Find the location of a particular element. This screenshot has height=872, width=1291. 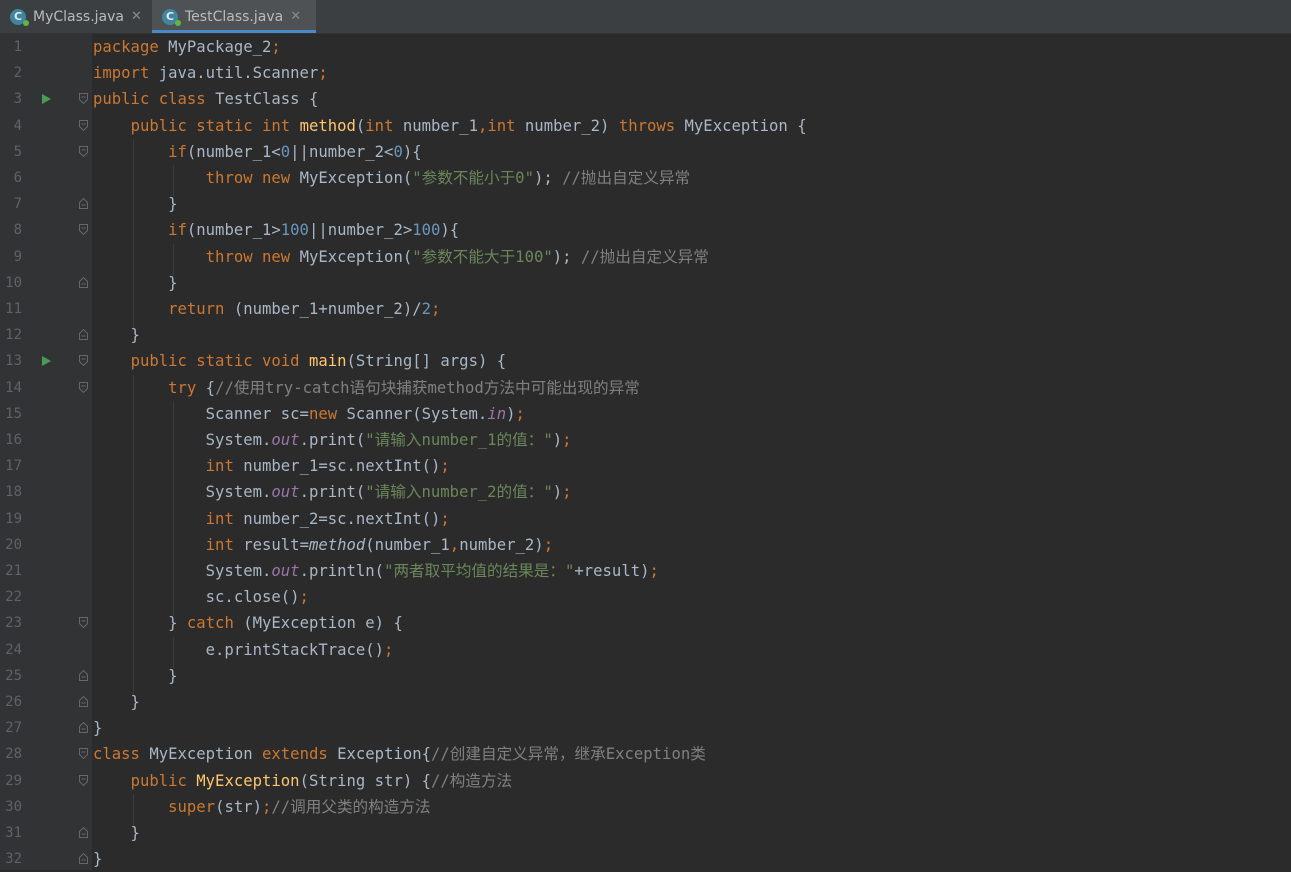

line-number: 28 is located at coordinates (13, 754).